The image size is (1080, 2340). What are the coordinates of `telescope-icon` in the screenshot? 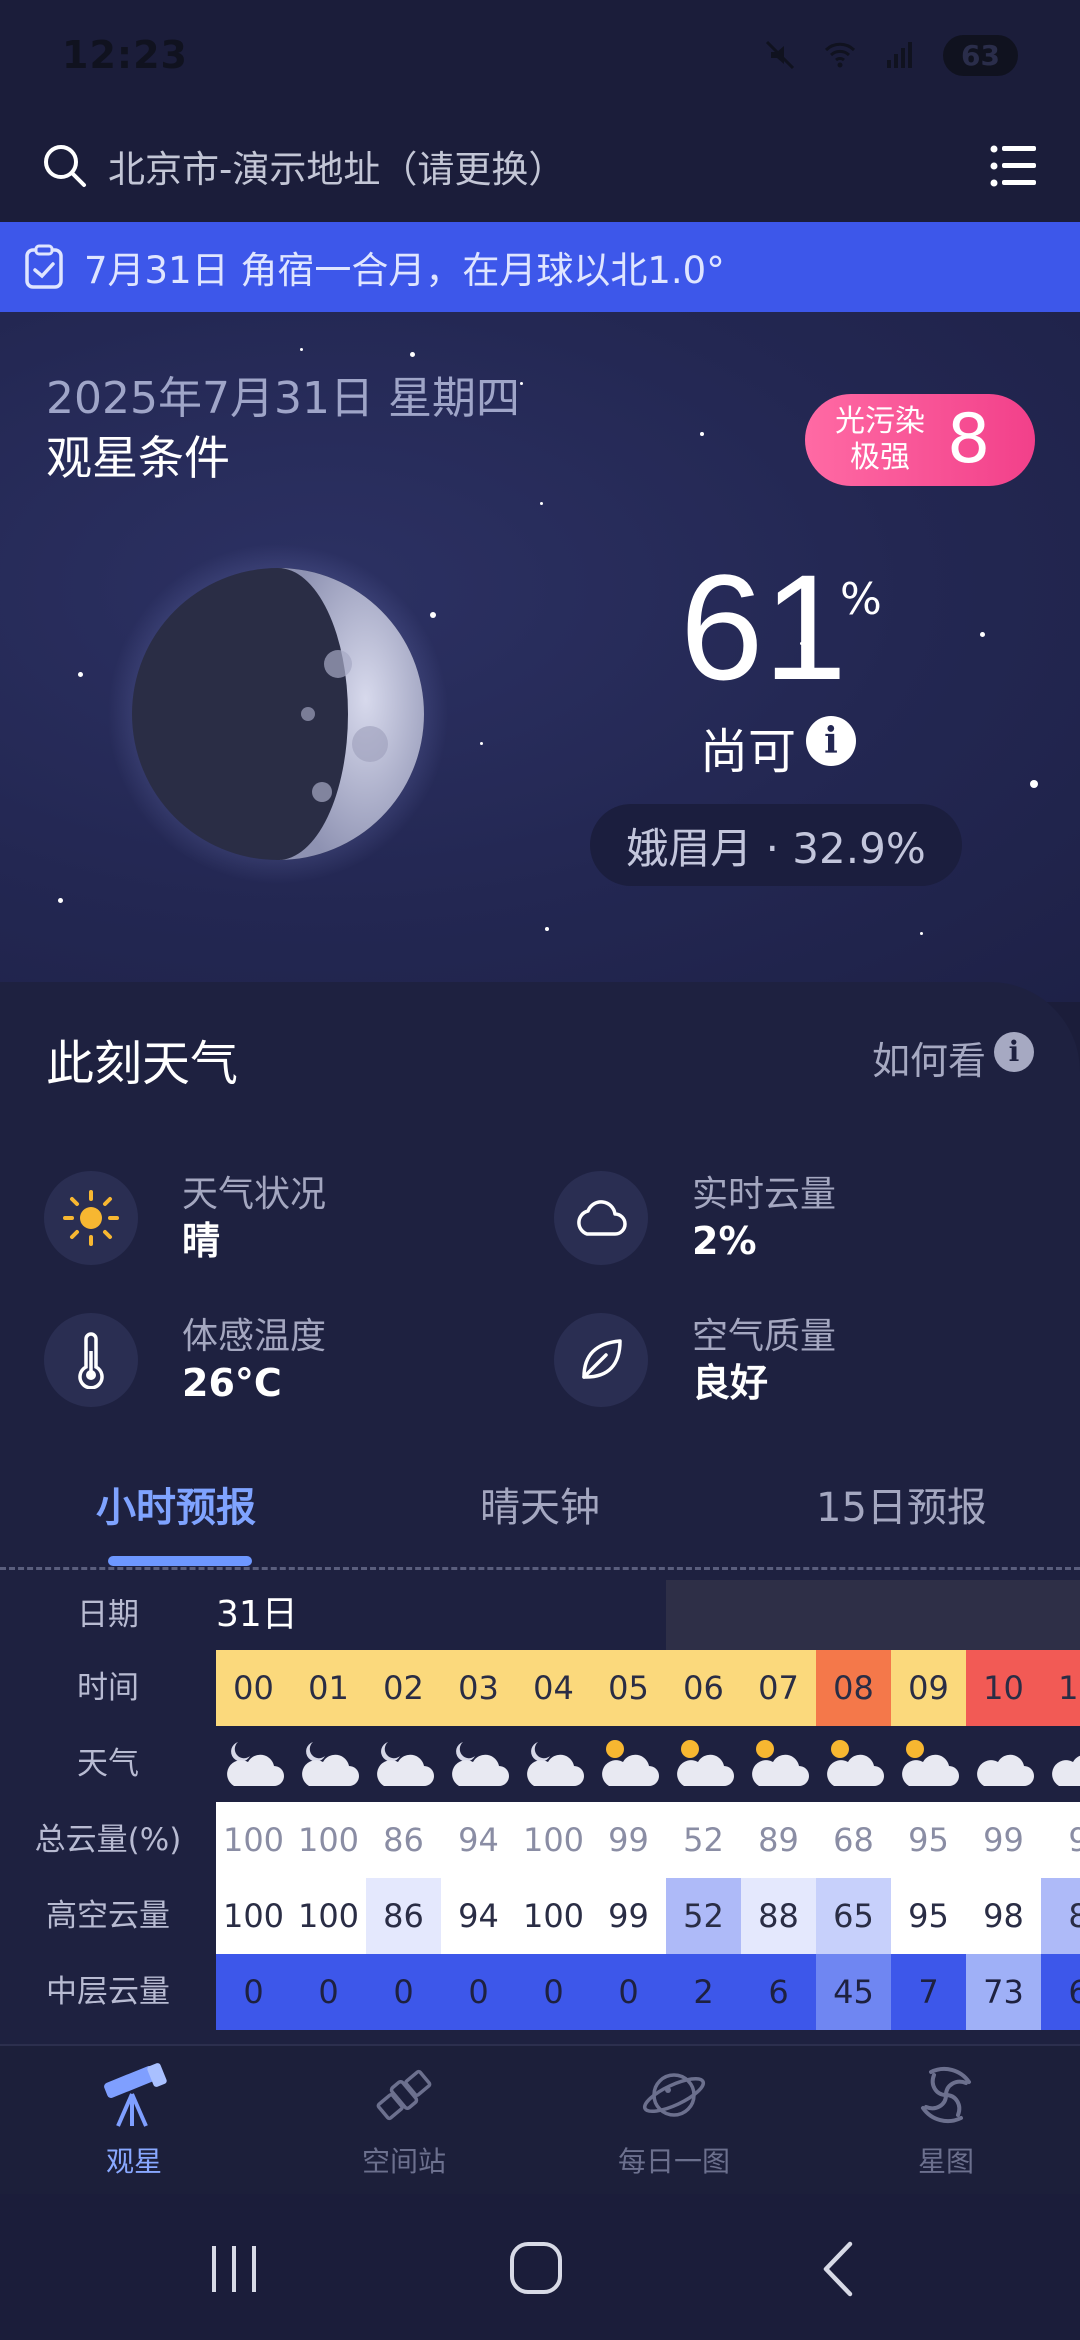 It's located at (135, 2095).